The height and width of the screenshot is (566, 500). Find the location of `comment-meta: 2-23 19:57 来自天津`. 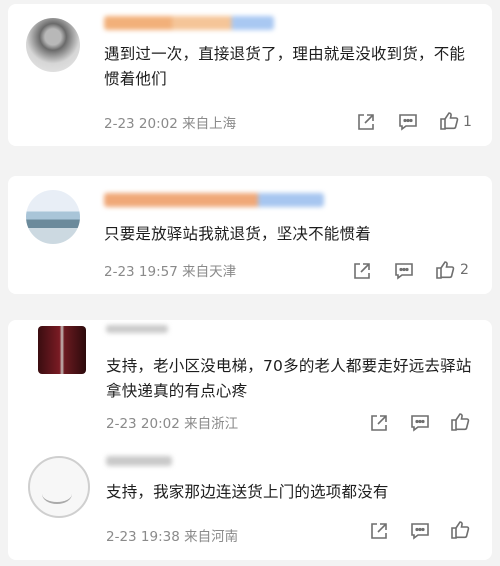

comment-meta: 2-23 19:57 来自天津 is located at coordinates (170, 270).